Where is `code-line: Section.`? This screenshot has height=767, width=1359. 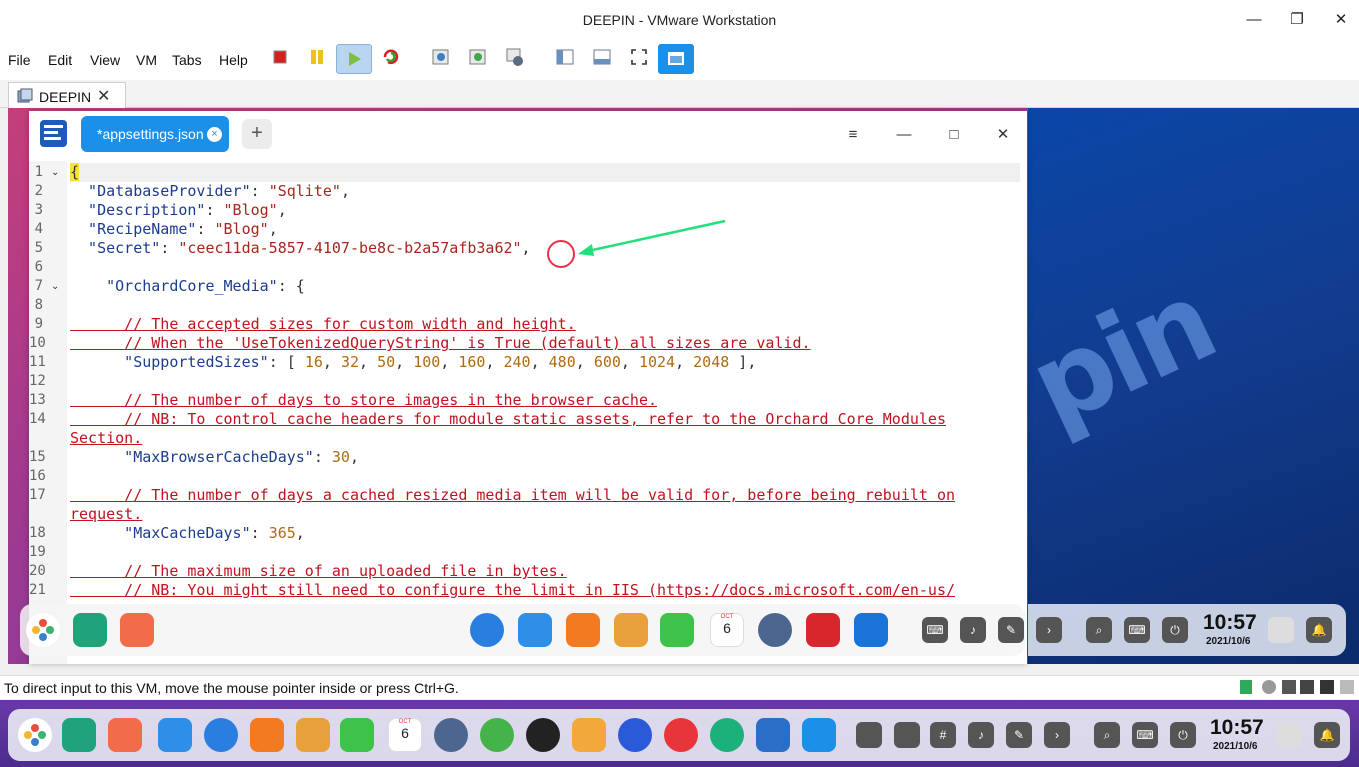 code-line: Section. is located at coordinates (106, 438).